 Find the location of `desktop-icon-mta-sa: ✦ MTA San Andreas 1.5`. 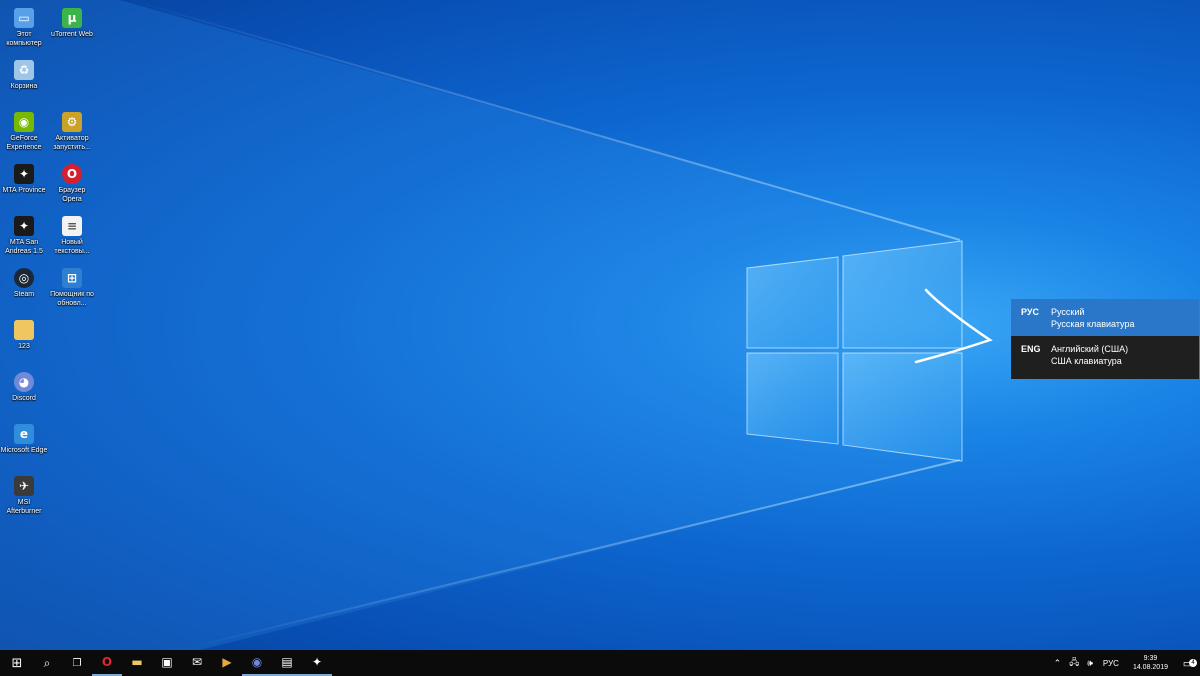

desktop-icon-mta-sa: ✦ MTA San Andreas 1.5 is located at coordinates (24, 234).